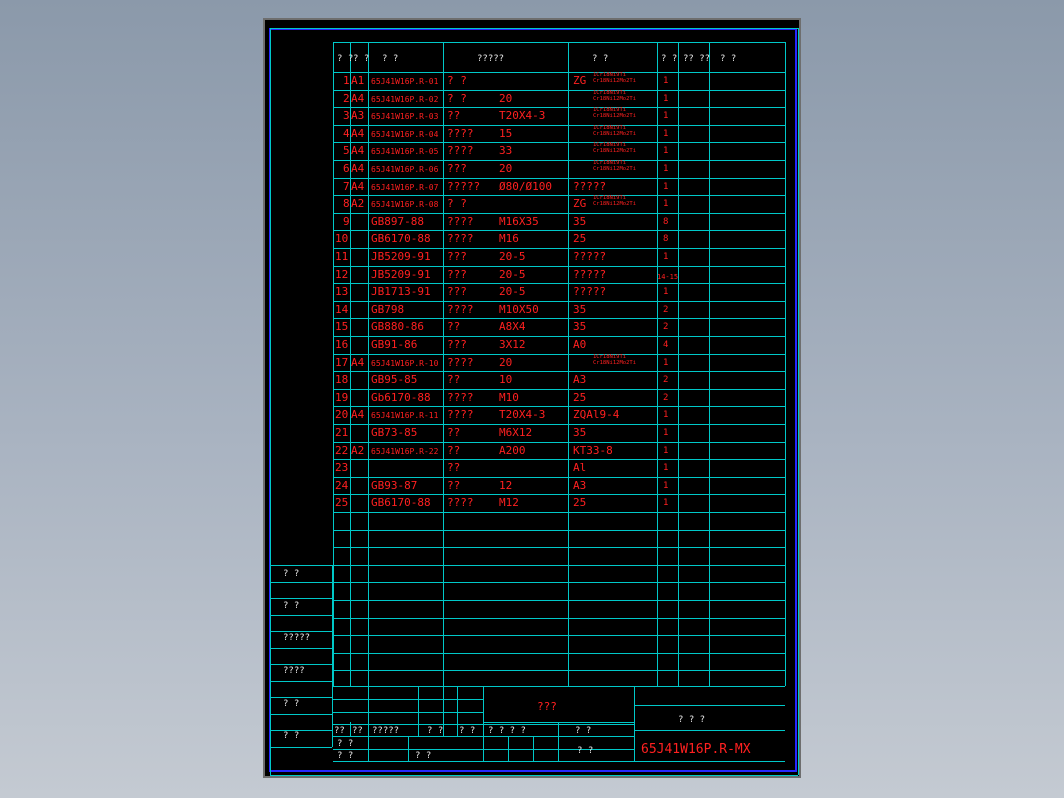 The width and height of the screenshot is (1064, 798). Describe the element at coordinates (534, 775) in the screenshot. I see `inner-frame-bottom` at that location.